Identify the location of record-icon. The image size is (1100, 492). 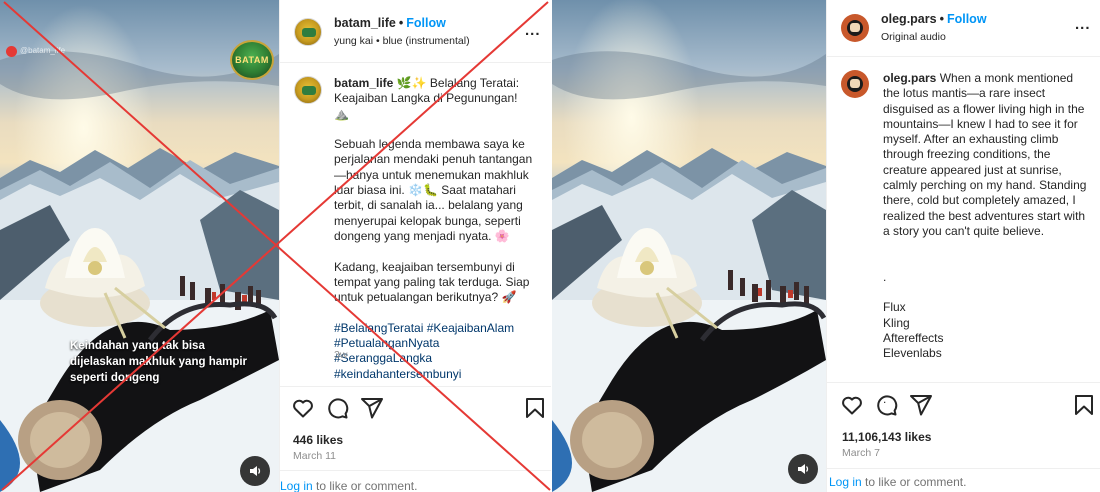
(11, 51).